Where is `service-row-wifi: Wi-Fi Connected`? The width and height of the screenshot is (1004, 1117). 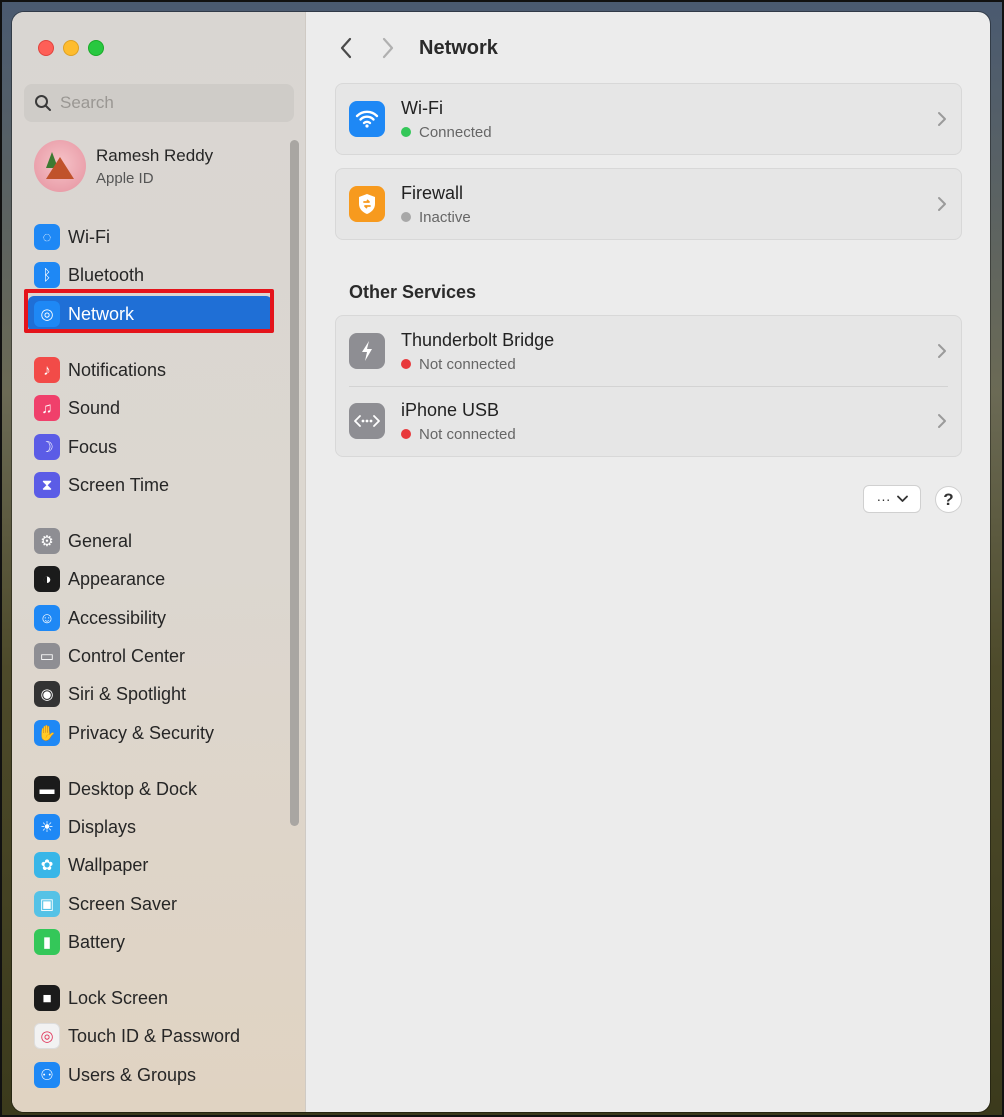
service-row-wifi: Wi-Fi Connected is located at coordinates (648, 119).